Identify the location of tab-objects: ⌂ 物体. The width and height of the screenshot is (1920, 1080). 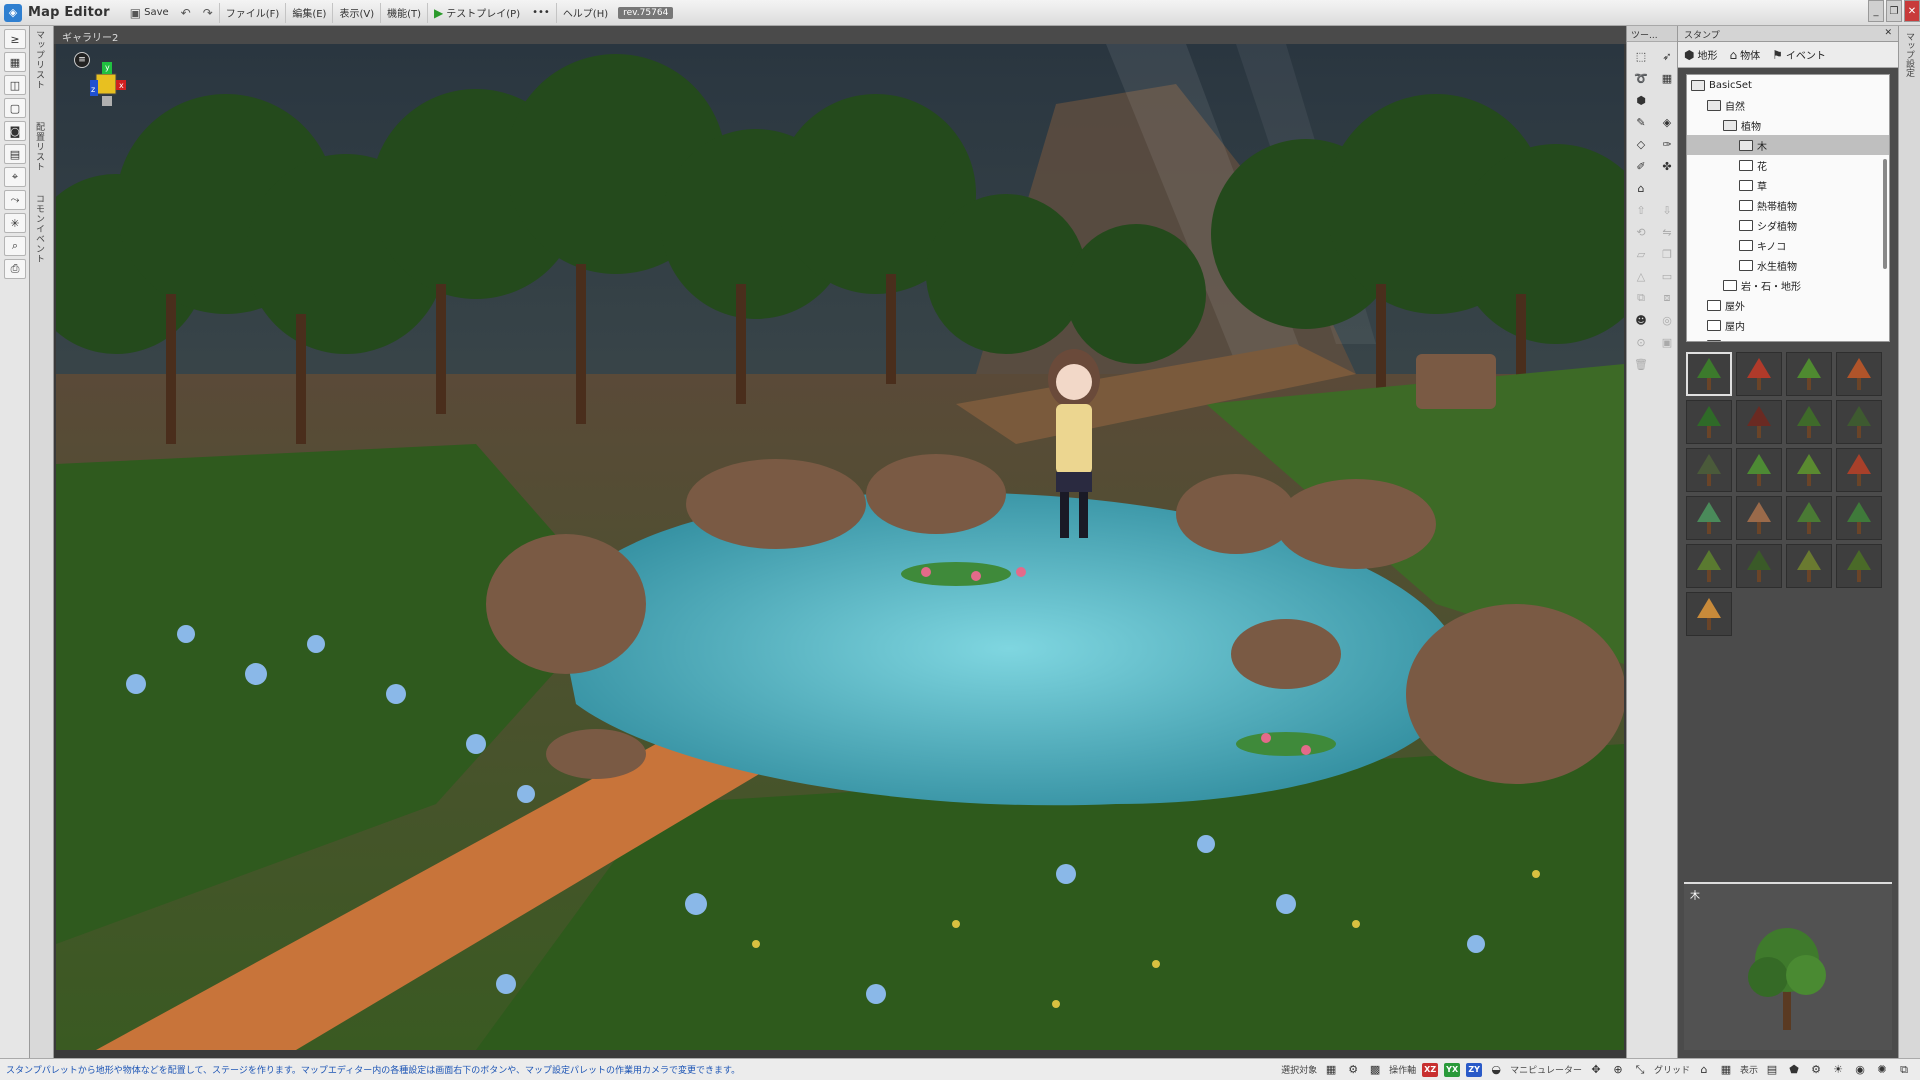
(1744, 55).